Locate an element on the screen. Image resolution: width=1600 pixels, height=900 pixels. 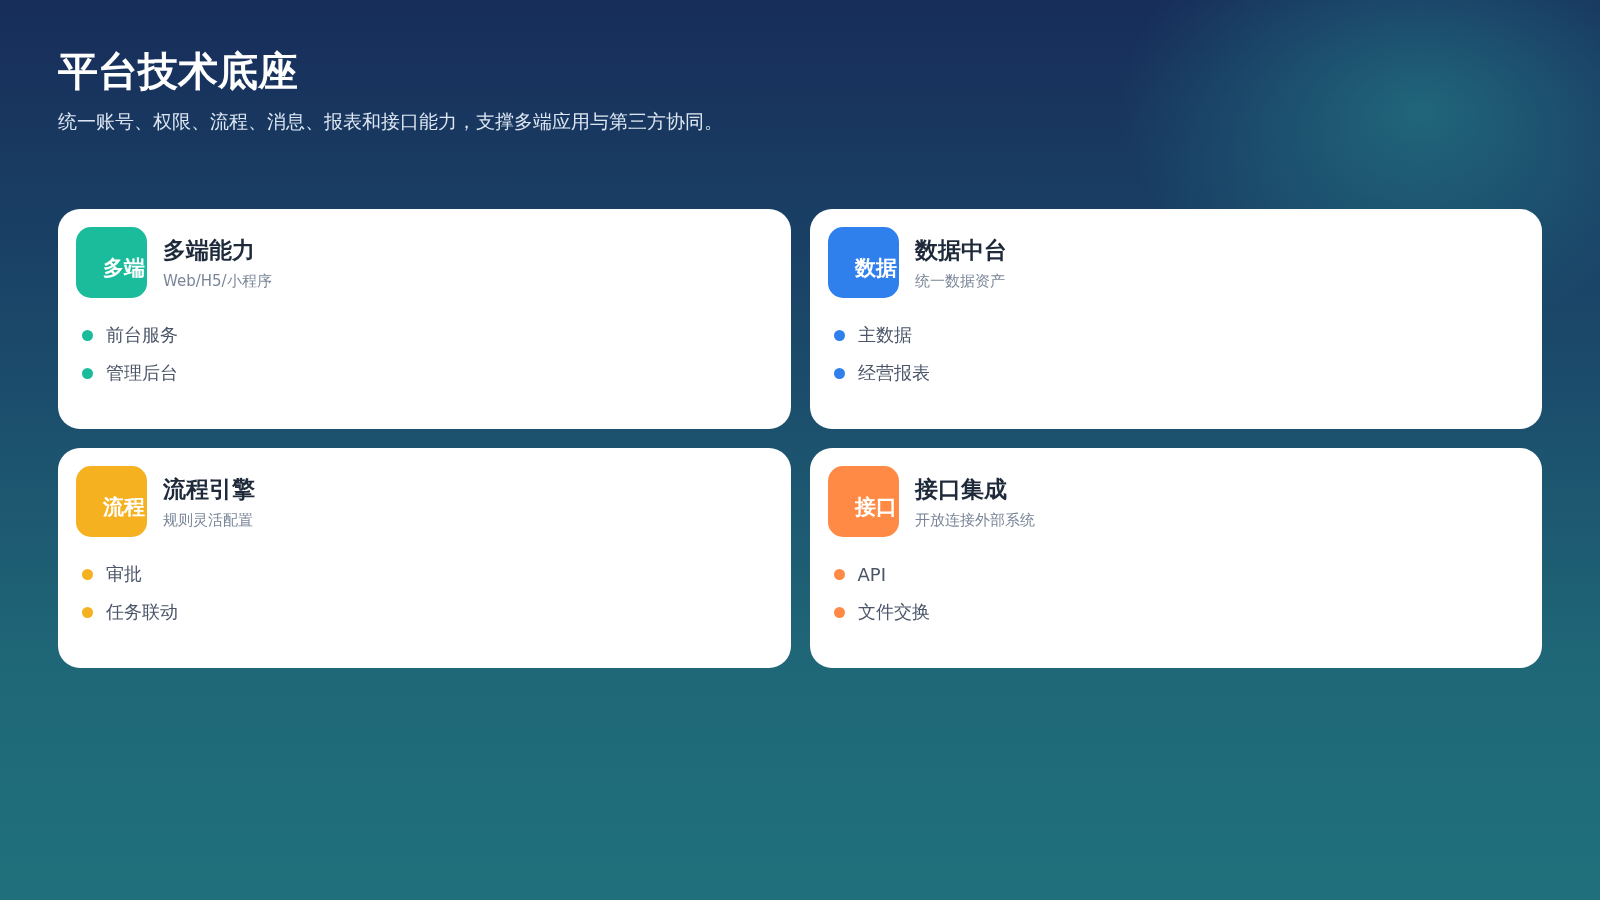
card-title: 数据中台 is located at coordinates (960, 250).